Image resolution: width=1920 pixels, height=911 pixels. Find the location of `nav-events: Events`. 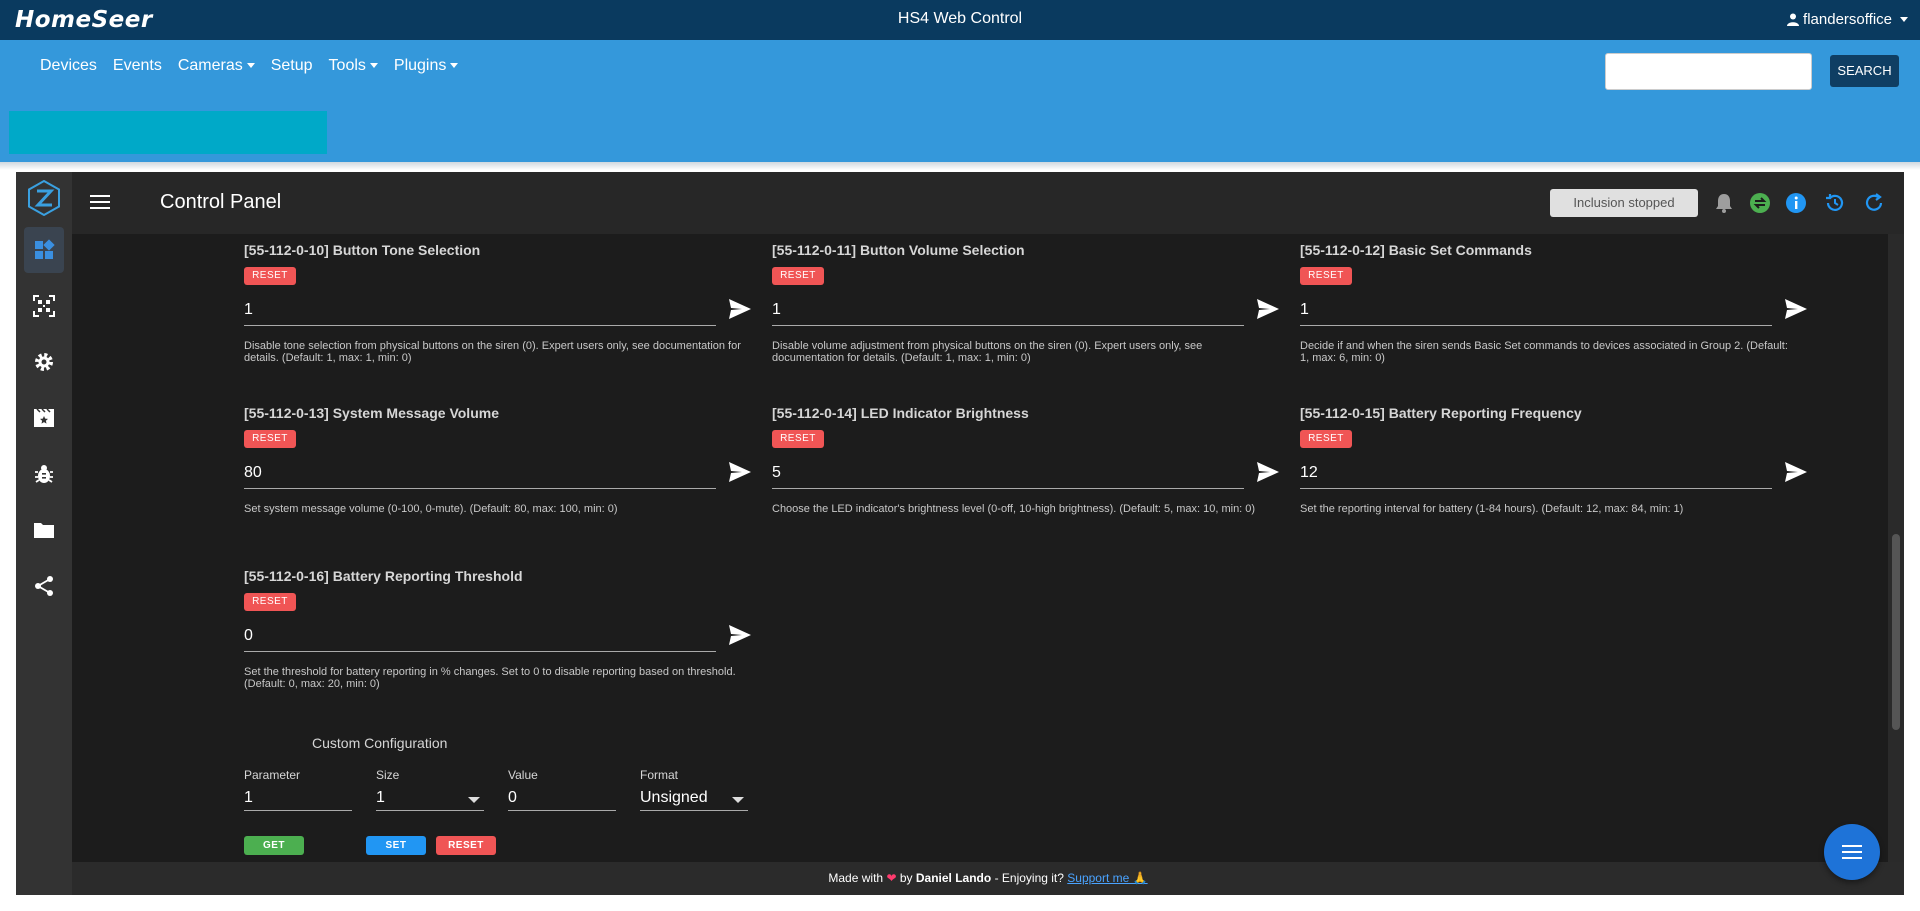

nav-events: Events is located at coordinates (137, 66).